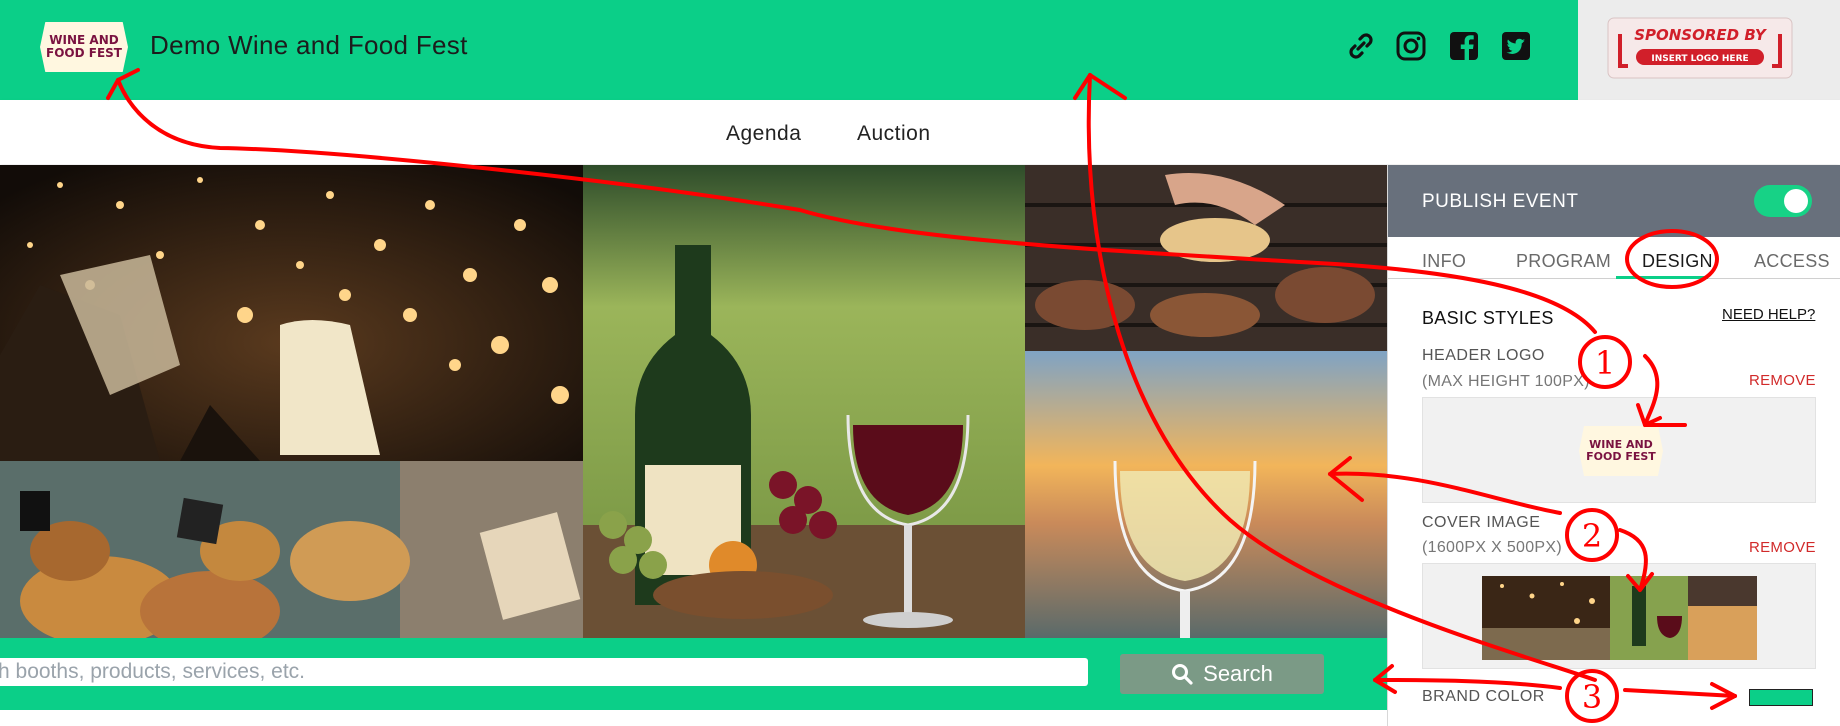 The width and height of the screenshot is (1840, 726). I want to click on brand-color-swatch, so click(1781, 697).